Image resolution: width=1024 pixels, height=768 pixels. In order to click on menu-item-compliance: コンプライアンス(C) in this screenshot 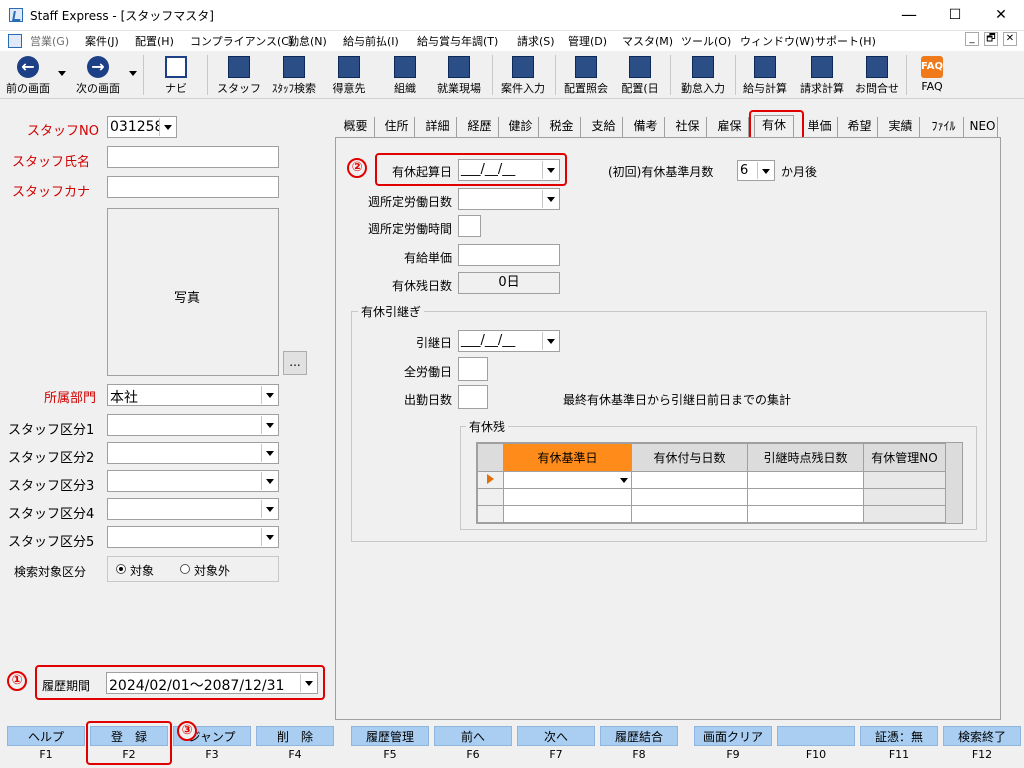, I will do `click(241, 41)`.